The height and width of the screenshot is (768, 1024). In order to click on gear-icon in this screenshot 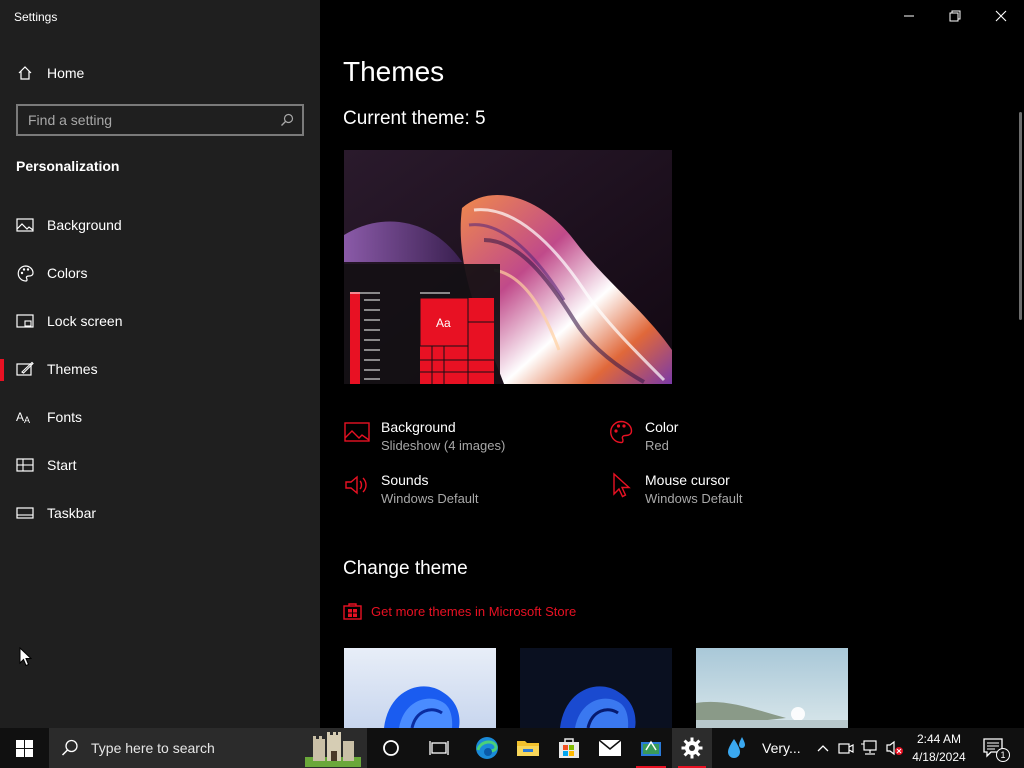, I will do `click(692, 748)`.